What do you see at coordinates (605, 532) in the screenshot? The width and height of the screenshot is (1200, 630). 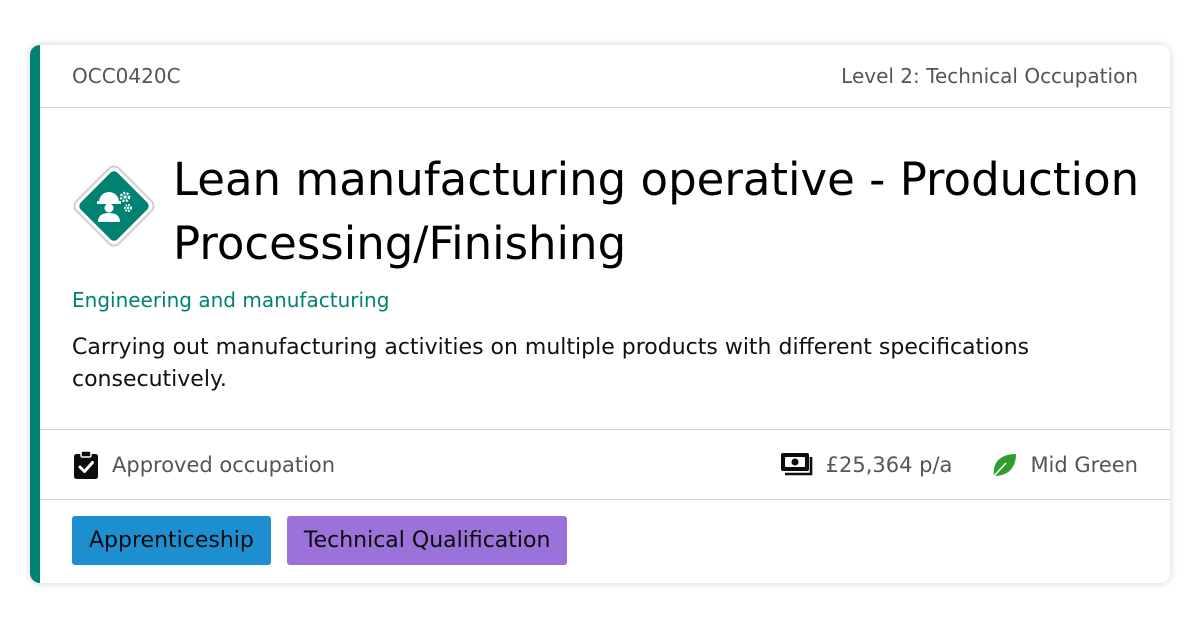 I see `tags-row: Apprenticeship Technical Qualification` at bounding box center [605, 532].